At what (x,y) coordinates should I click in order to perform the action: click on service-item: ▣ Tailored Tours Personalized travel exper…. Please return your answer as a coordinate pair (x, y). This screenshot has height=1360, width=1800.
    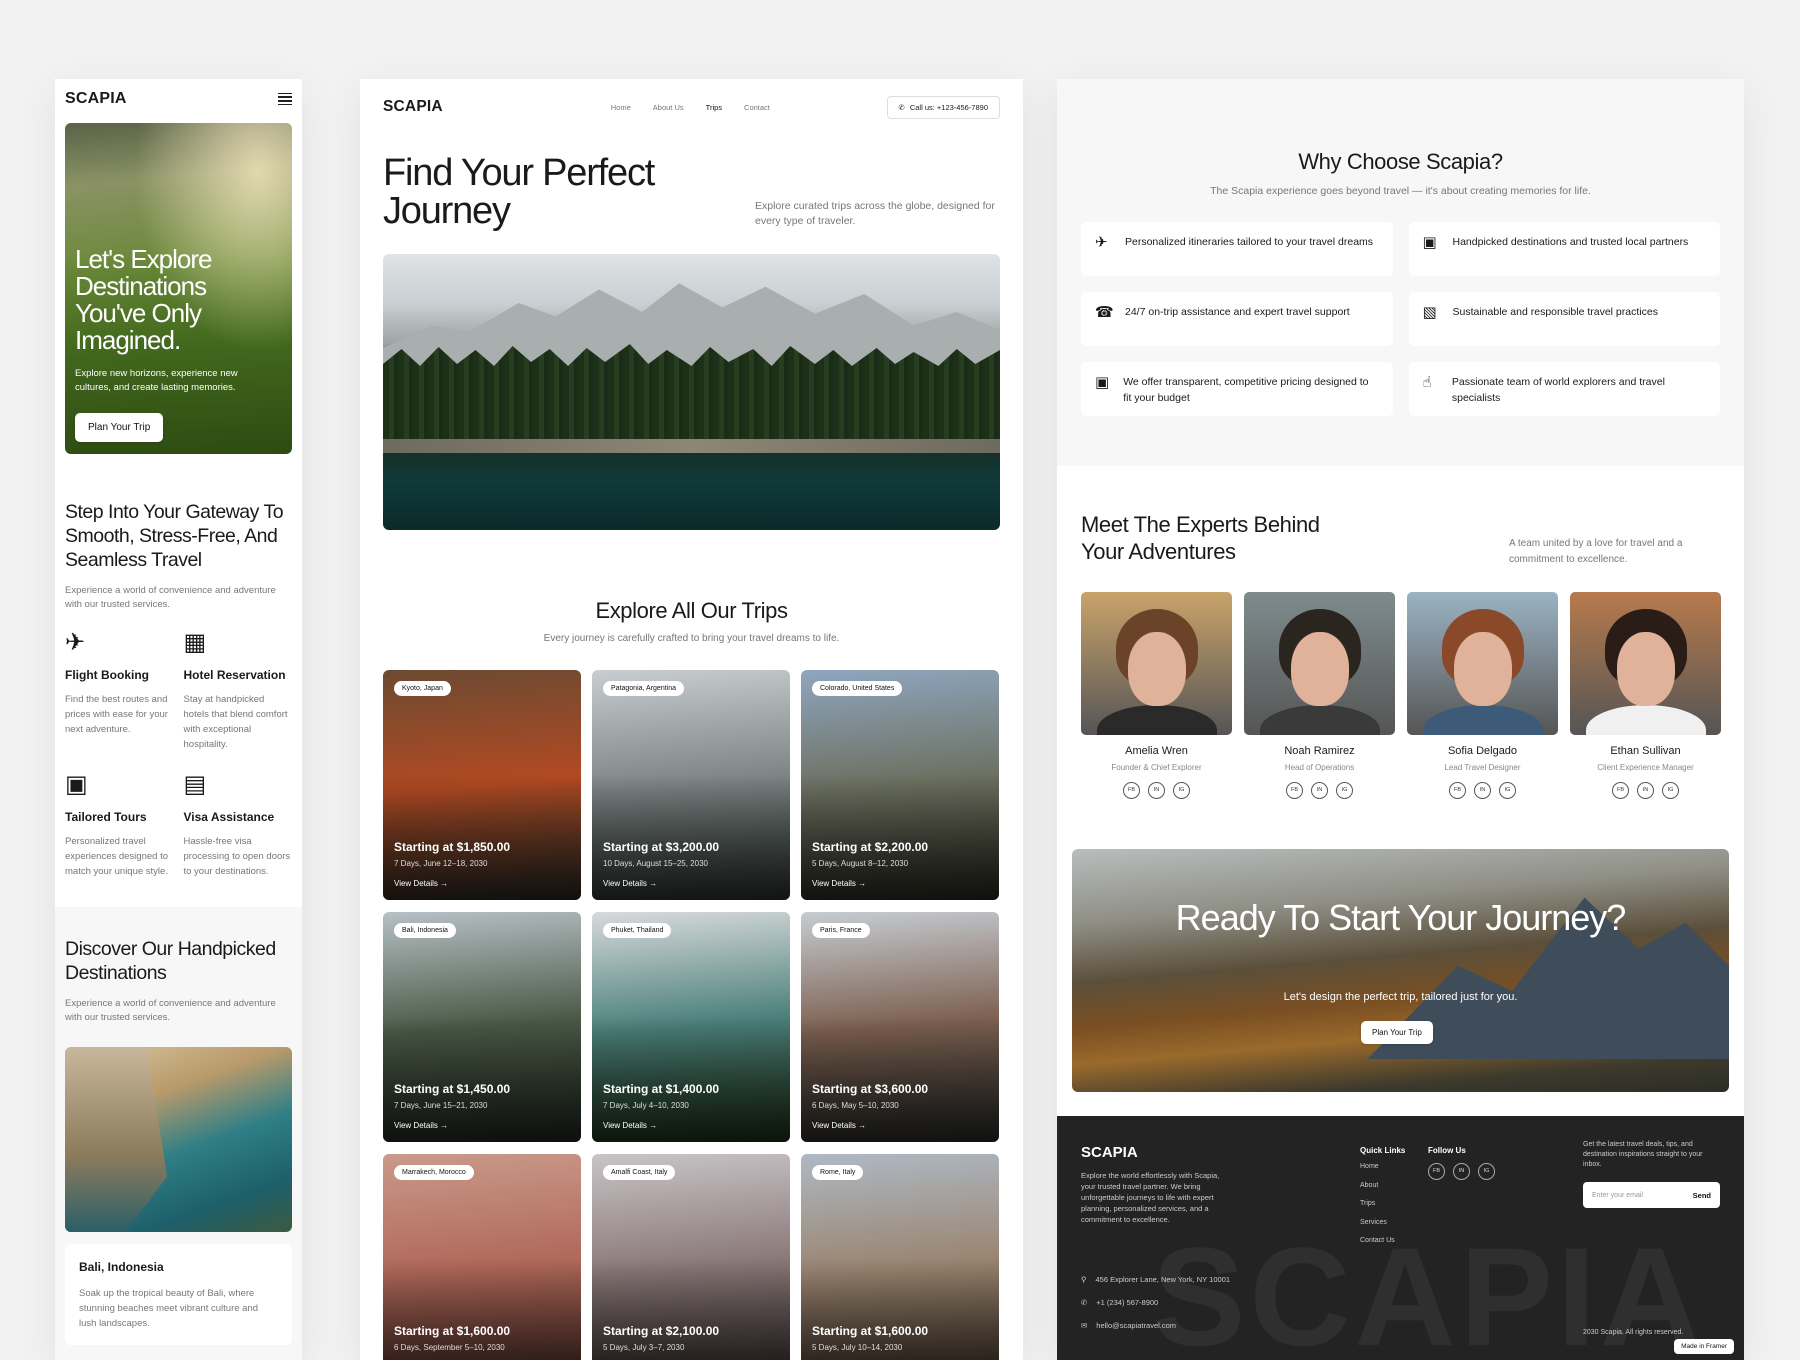
    Looking at the image, I should click on (119, 824).